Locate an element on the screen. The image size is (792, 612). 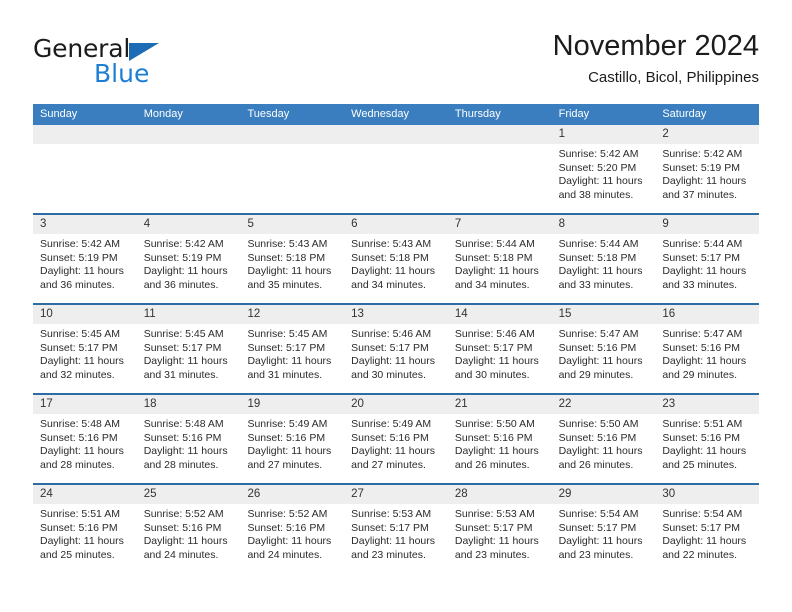
general-blue-logo: General Blue is located at coordinates (148, 65).